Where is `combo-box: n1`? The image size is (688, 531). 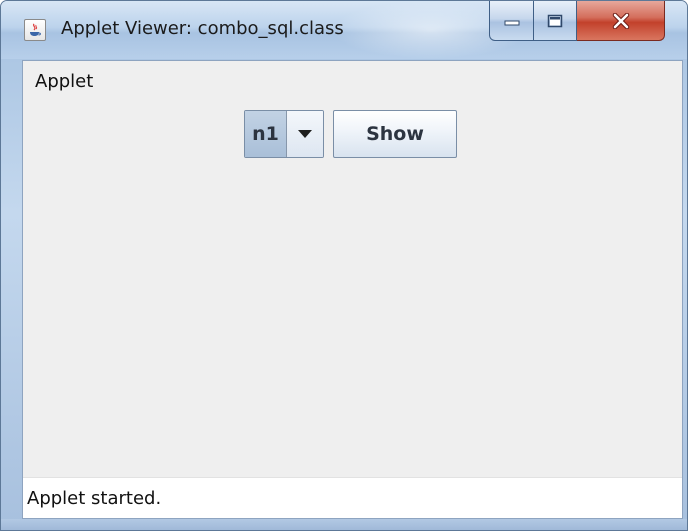
combo-box: n1 is located at coordinates (284, 134).